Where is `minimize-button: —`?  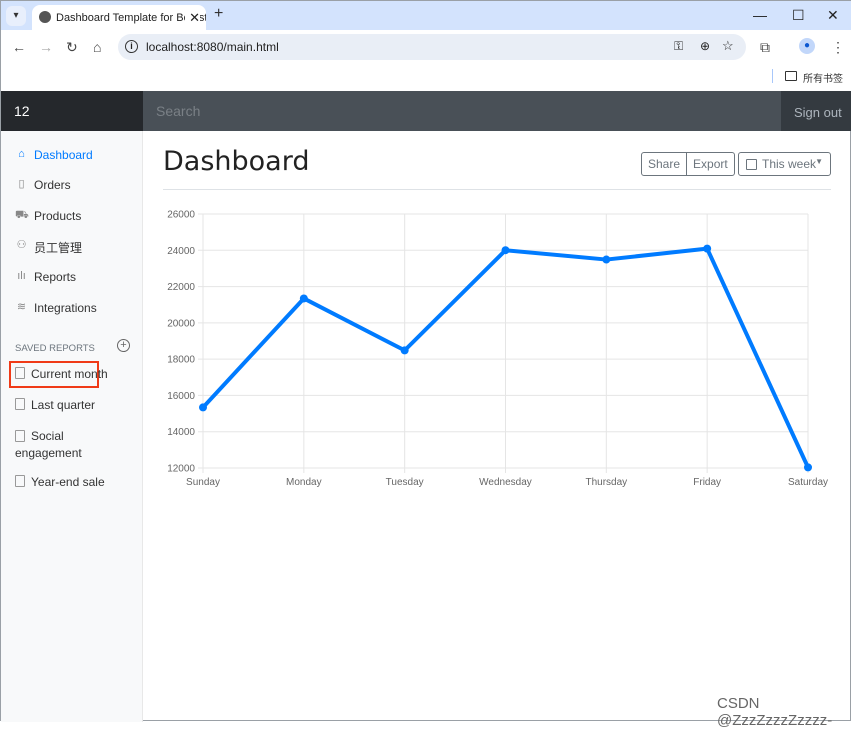 minimize-button: — is located at coordinates (760, 15).